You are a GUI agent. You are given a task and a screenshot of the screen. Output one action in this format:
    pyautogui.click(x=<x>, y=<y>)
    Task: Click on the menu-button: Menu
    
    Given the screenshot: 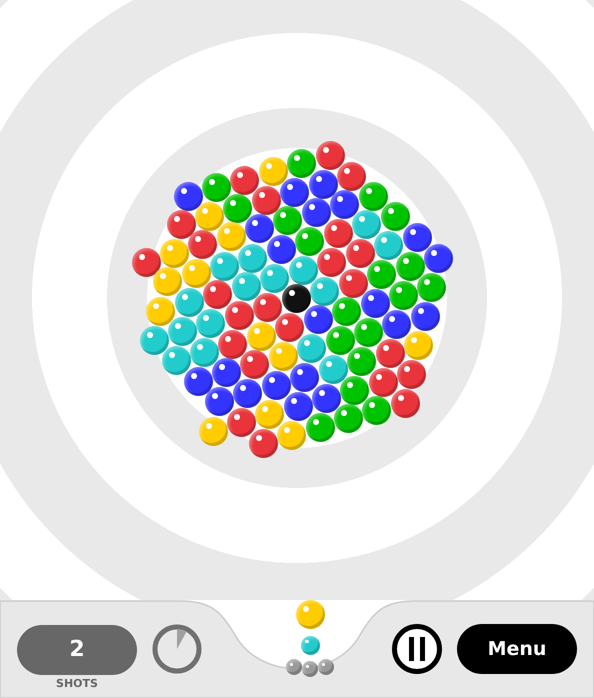 What is the action you would take?
    pyautogui.click(x=517, y=649)
    